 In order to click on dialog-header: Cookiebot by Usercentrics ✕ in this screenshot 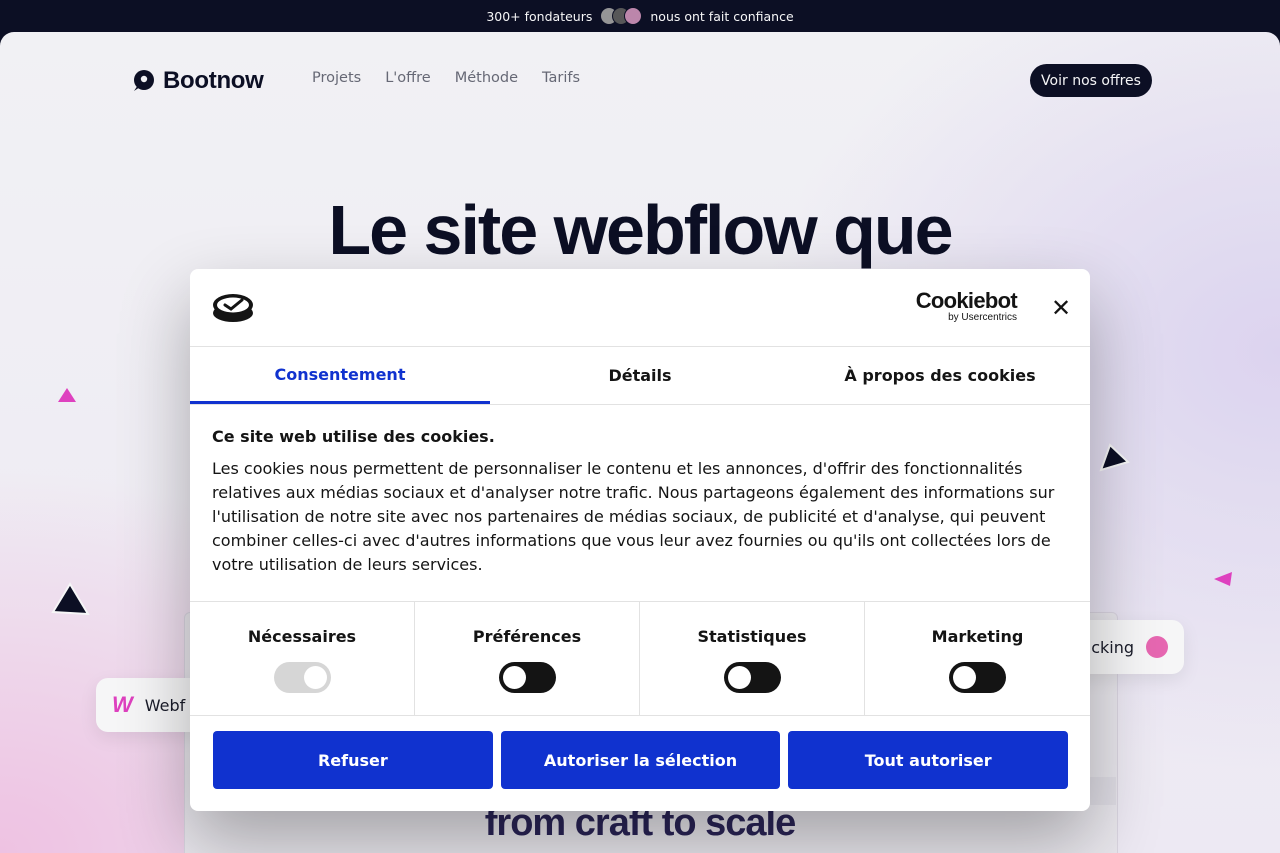, I will do `click(640, 308)`.